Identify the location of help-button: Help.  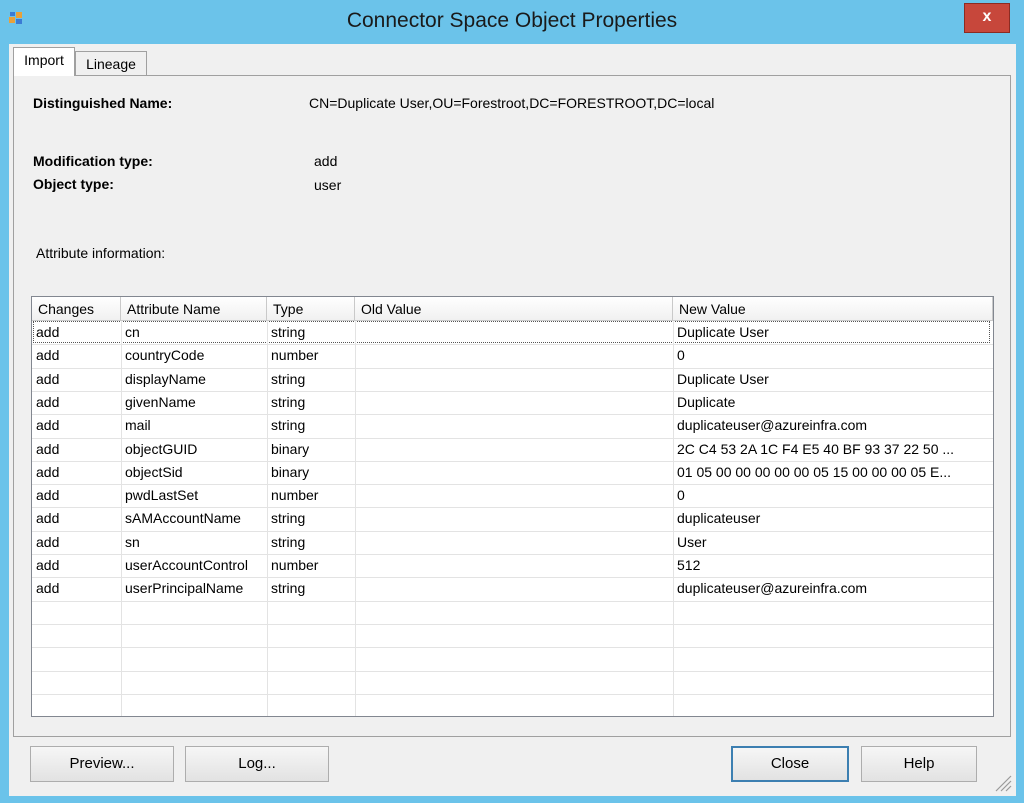
(919, 764).